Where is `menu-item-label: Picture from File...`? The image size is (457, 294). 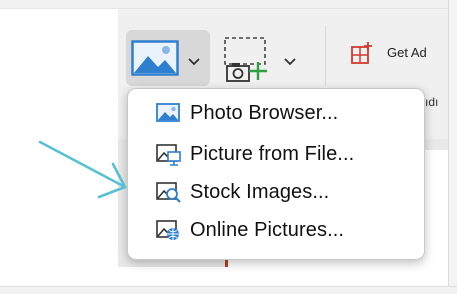
menu-item-label: Picture from File... is located at coordinates (272, 153).